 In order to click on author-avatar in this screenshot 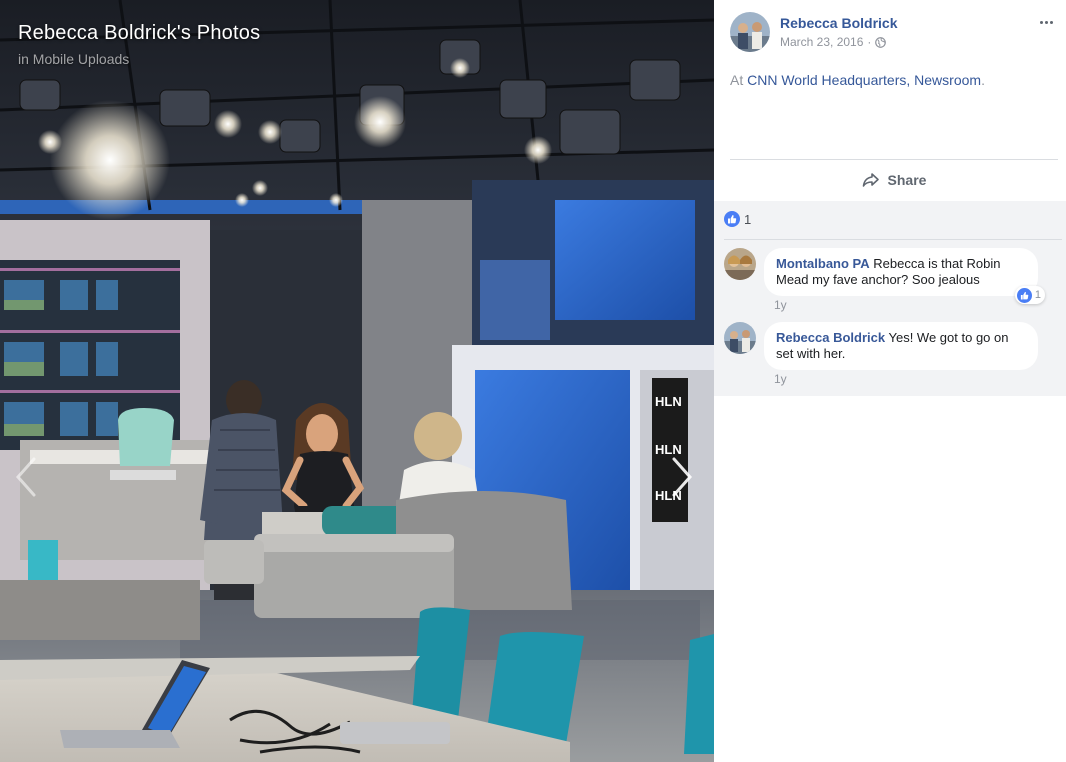, I will do `click(750, 32)`.